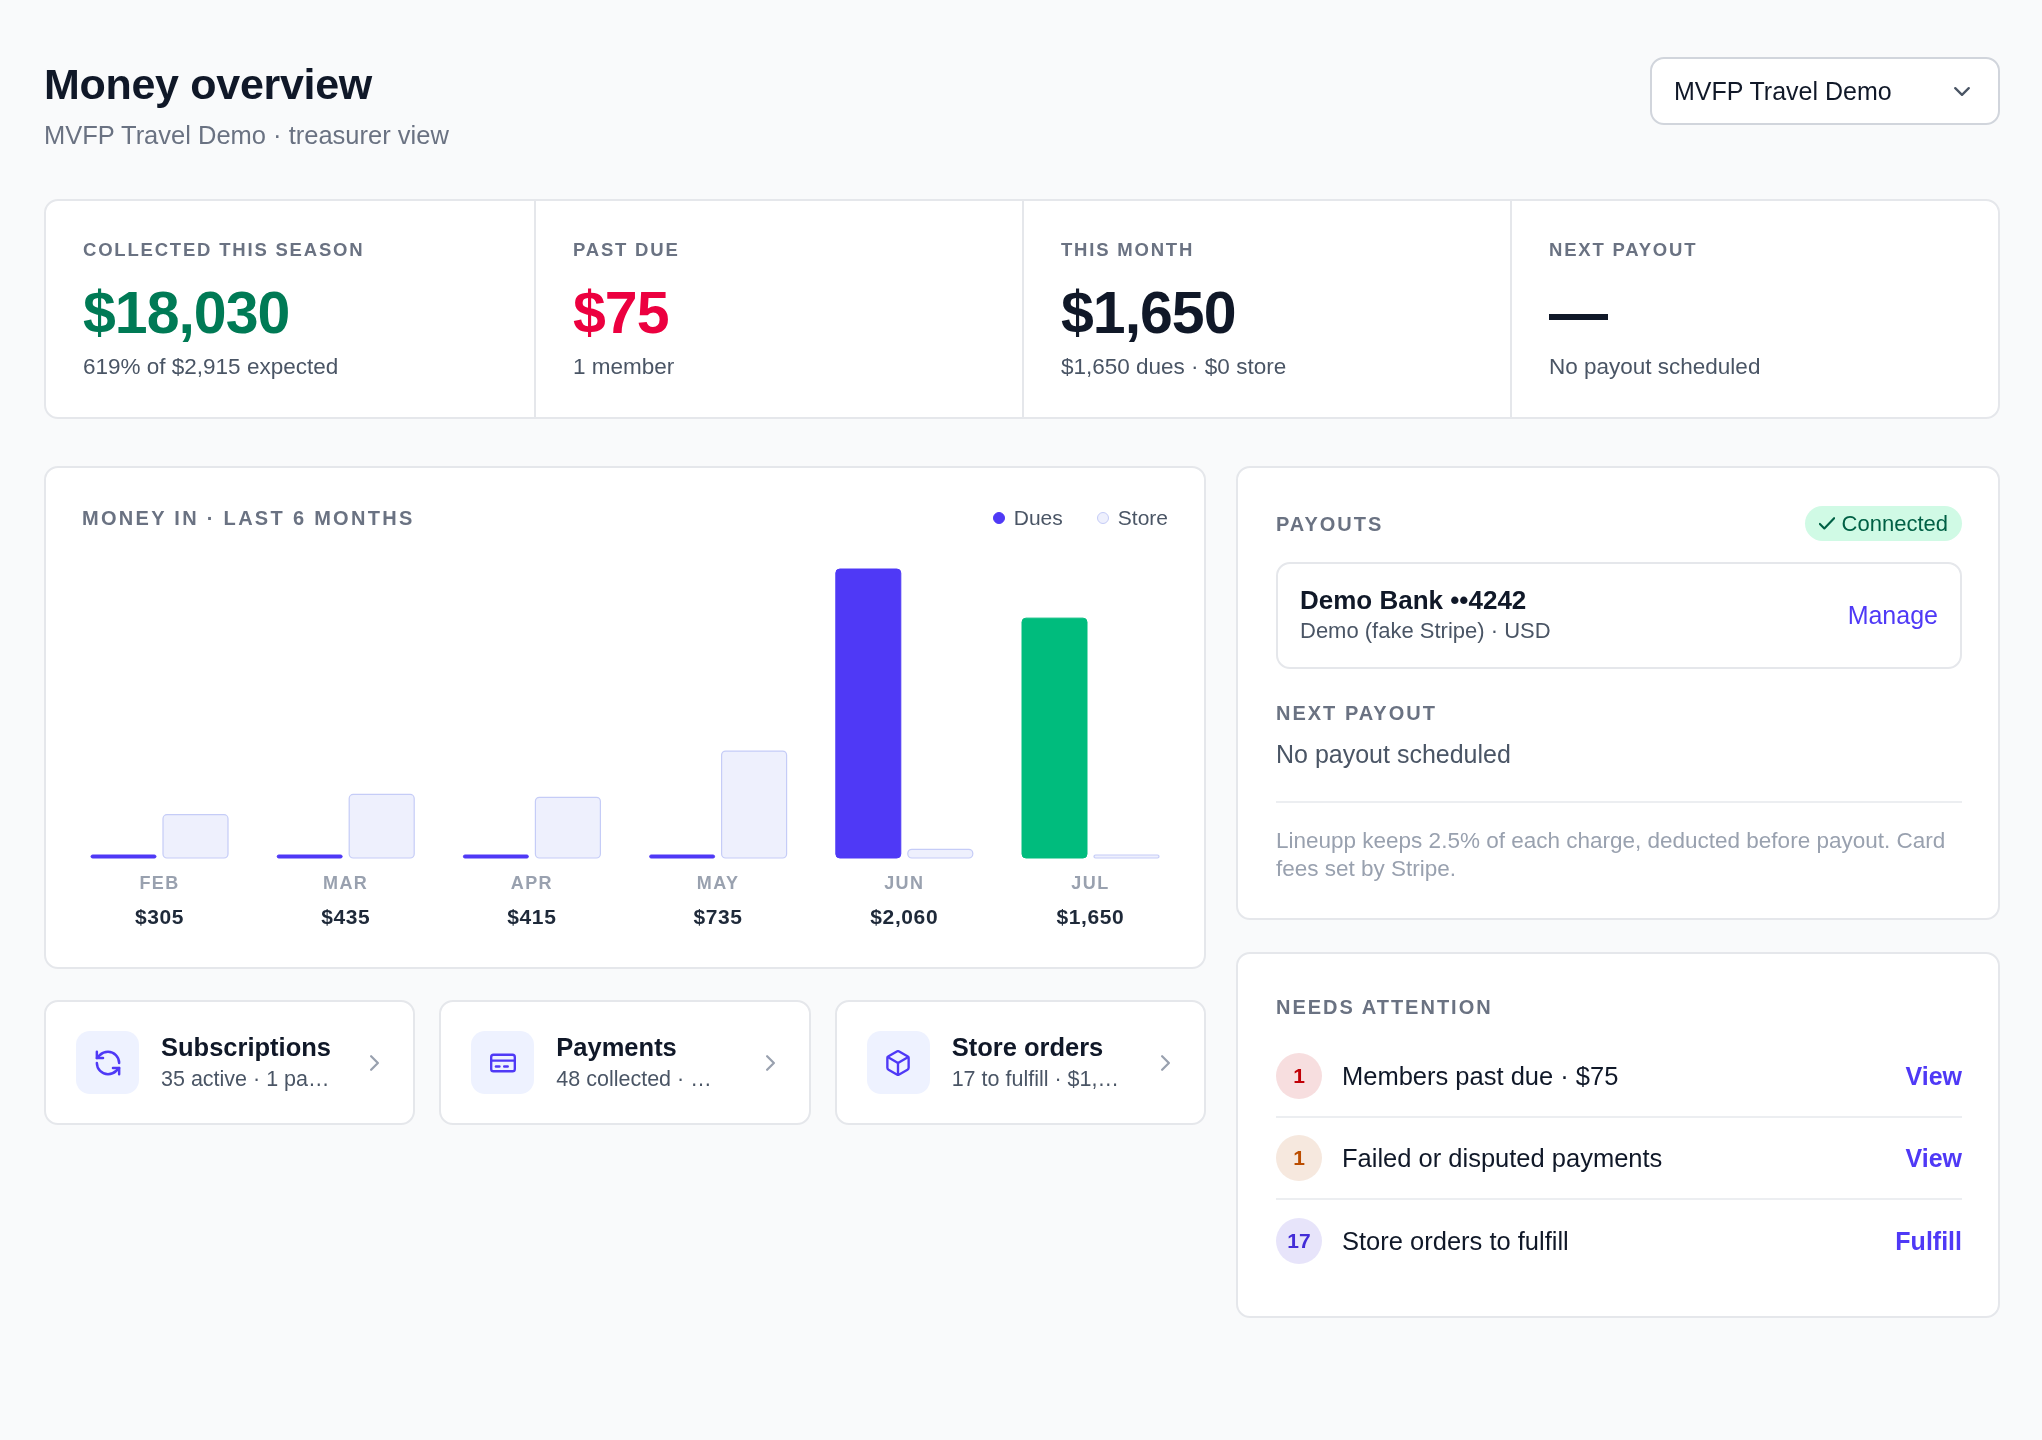 The image size is (2042, 1440). I want to click on stat-label: THIS MONTH, so click(1128, 250).